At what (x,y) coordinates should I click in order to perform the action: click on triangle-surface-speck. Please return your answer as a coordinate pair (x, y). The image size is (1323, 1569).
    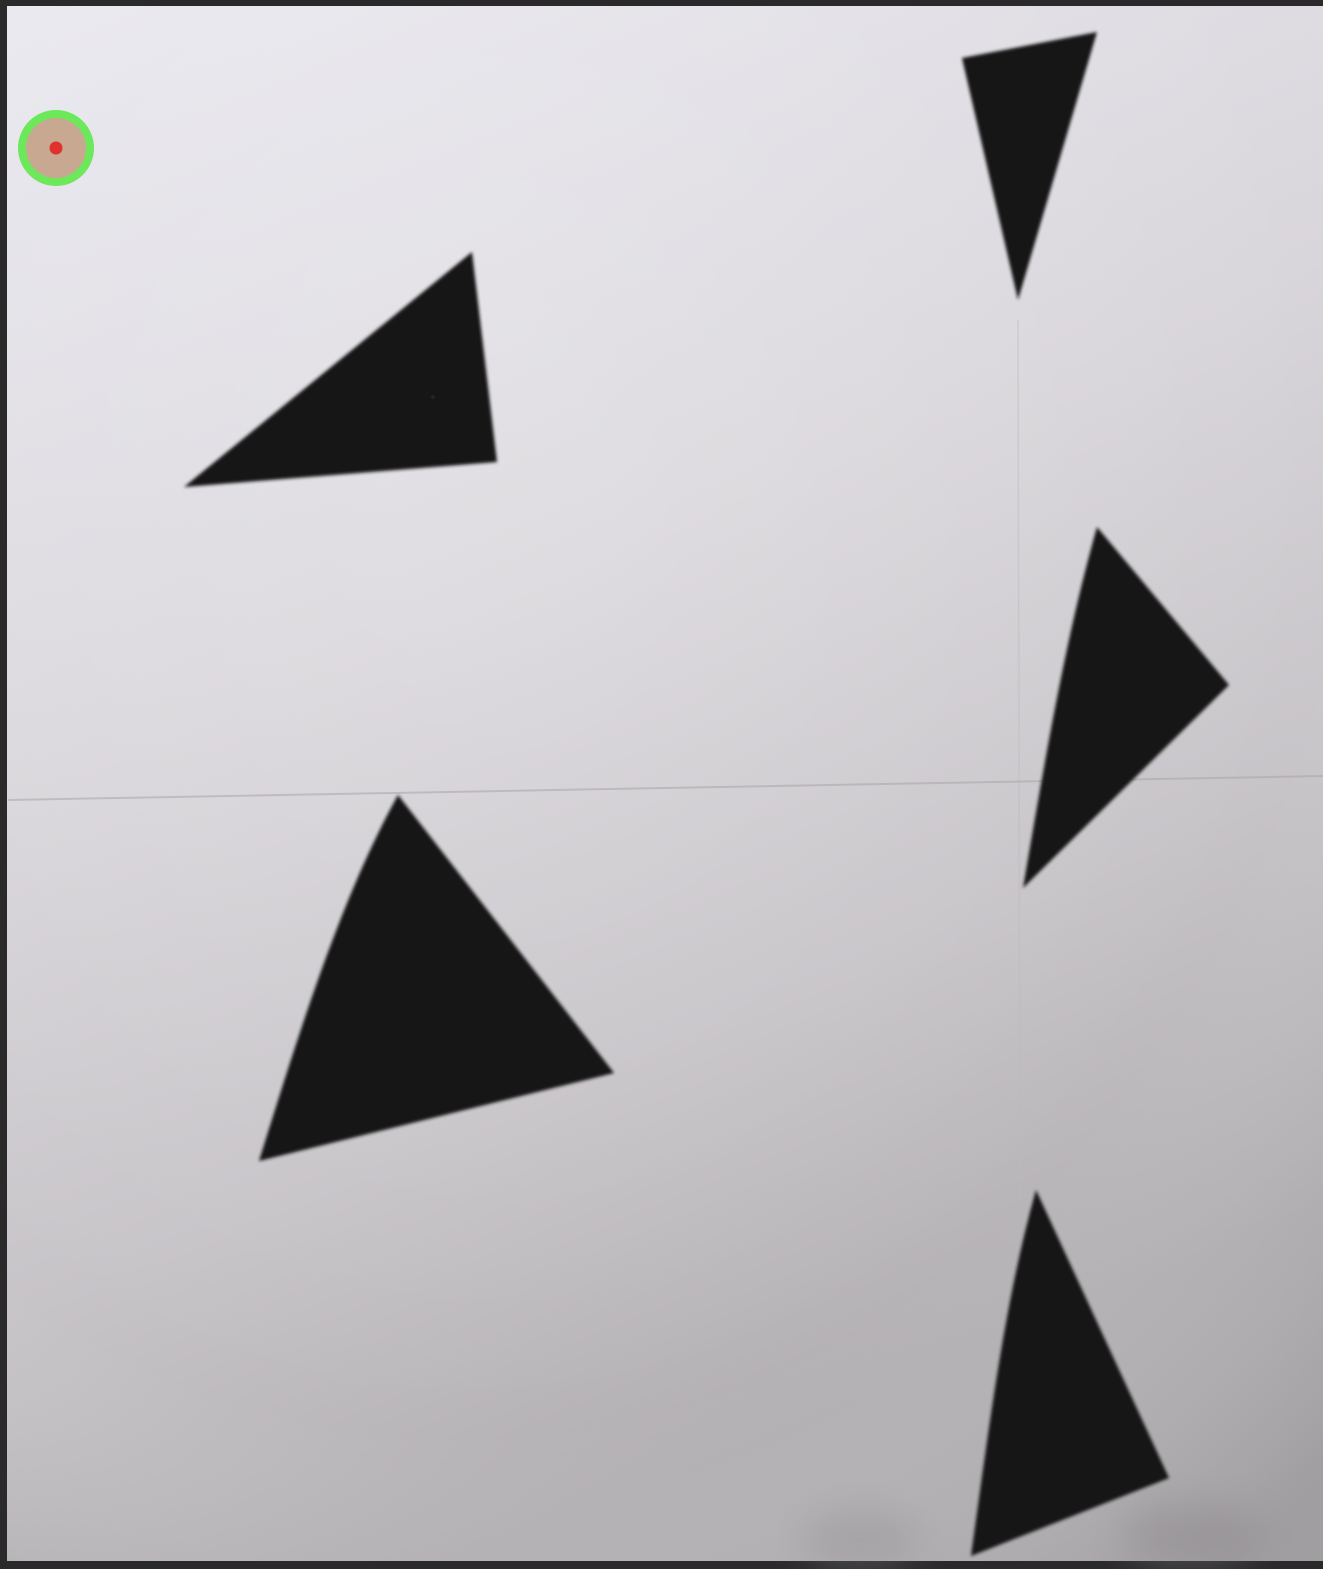
    Looking at the image, I should click on (433, 397).